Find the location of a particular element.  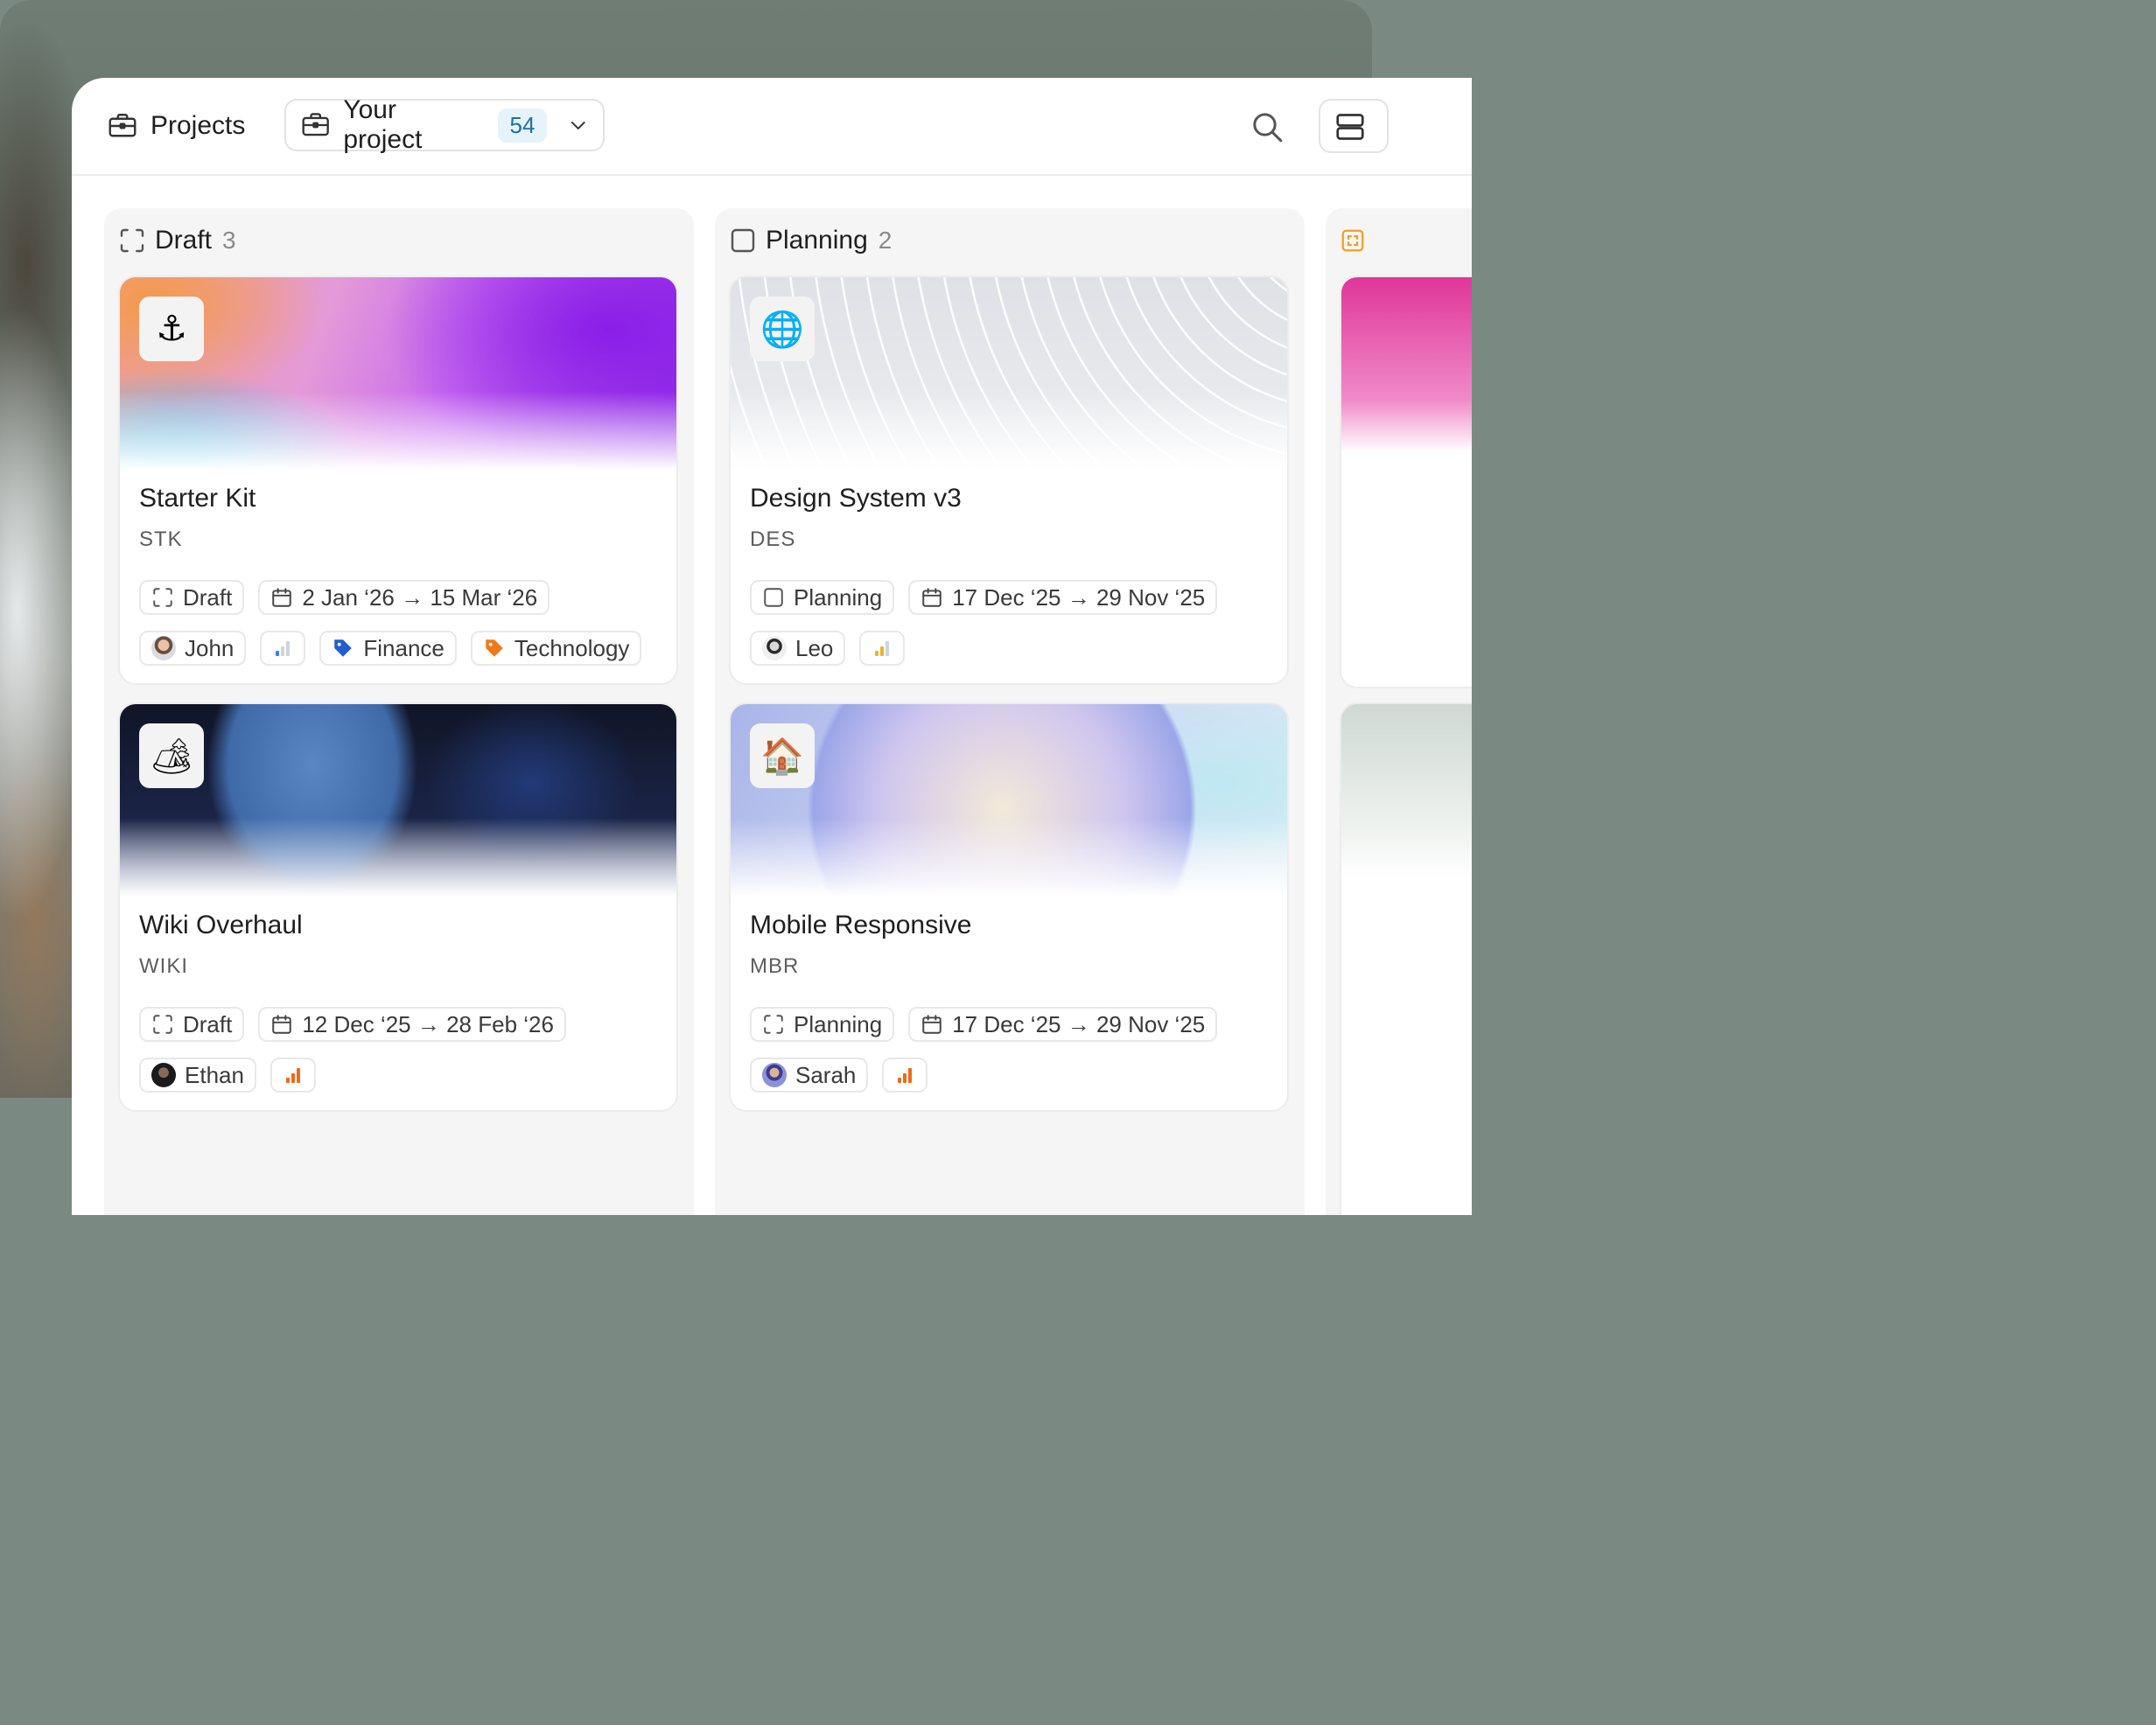

assignee-pill: Sarah is located at coordinates (809, 1075).